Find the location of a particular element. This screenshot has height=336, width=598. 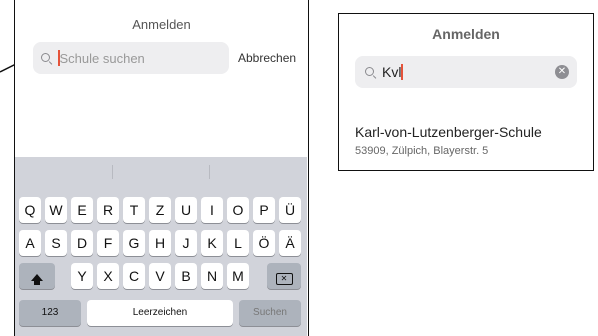

cancel-button: Abbrechen is located at coordinates (267, 58).